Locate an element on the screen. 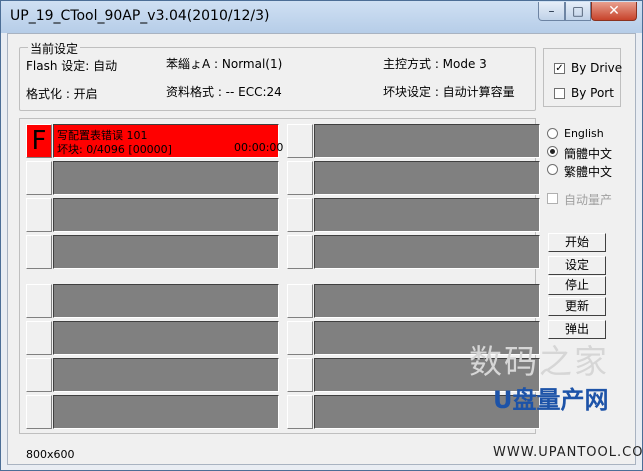 The height and width of the screenshot is (471, 643). port-8-button is located at coordinates (39, 412).